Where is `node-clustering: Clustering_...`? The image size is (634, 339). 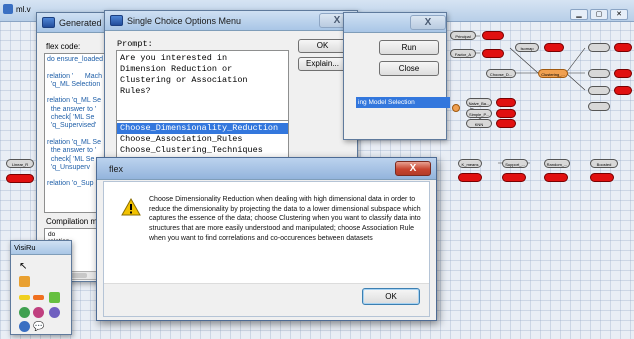 node-clustering: Clustering_... is located at coordinates (553, 73).